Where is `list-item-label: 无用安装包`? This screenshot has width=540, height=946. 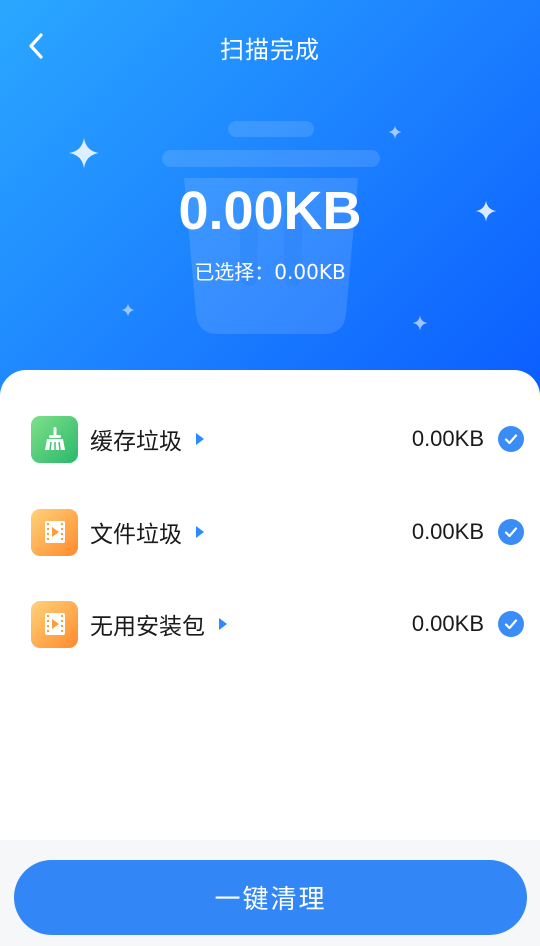
list-item-label: 无用安装包 is located at coordinates (158, 624).